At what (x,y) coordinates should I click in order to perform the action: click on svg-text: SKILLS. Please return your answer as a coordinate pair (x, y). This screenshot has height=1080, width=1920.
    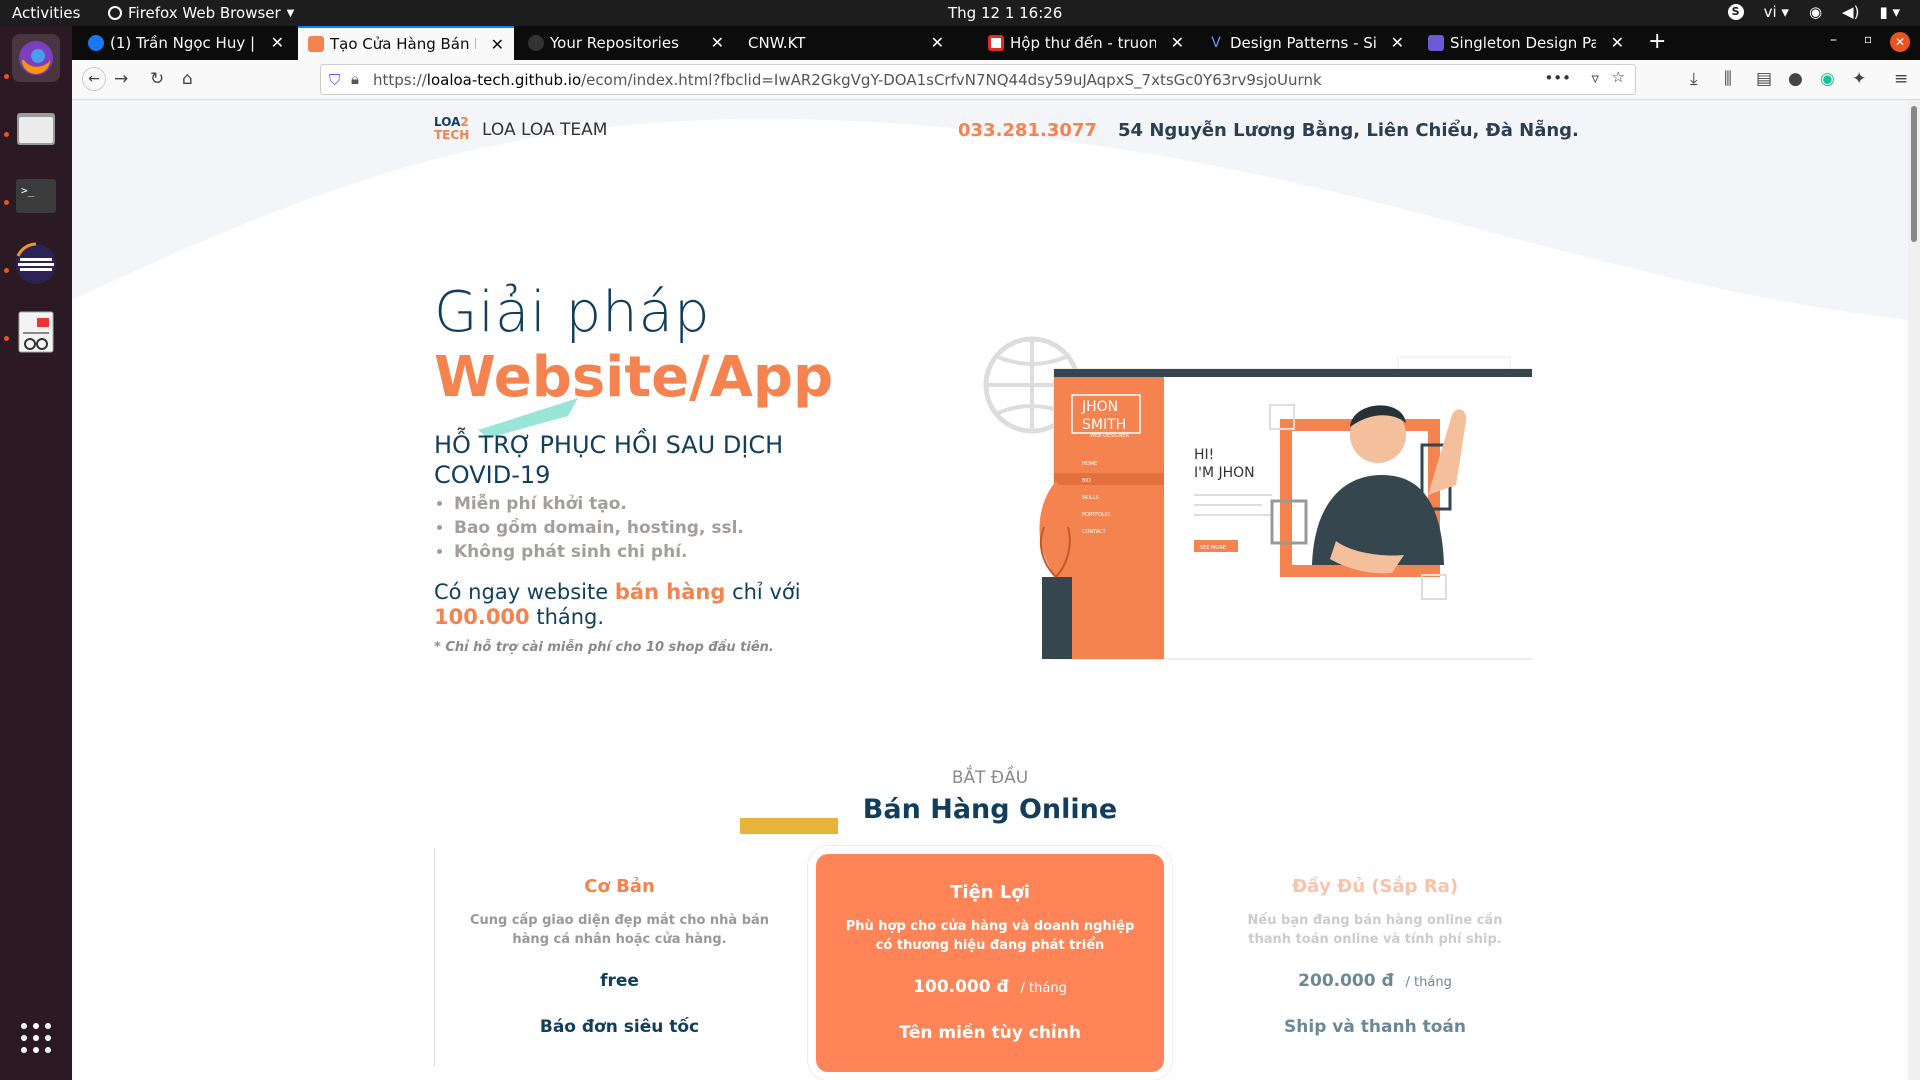
    Looking at the image, I should click on (1090, 498).